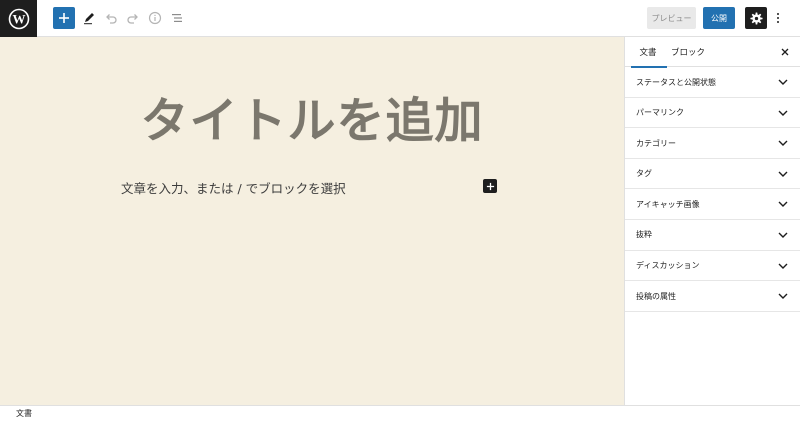  I want to click on panel-label: ステータスと公開状態, so click(676, 82).